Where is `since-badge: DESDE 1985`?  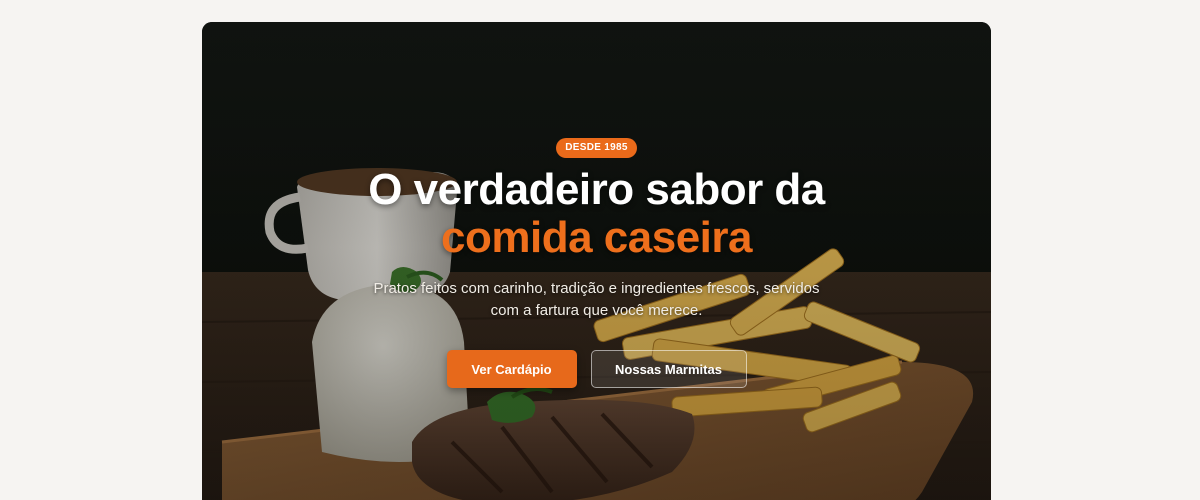 since-badge: DESDE 1985 is located at coordinates (596, 148).